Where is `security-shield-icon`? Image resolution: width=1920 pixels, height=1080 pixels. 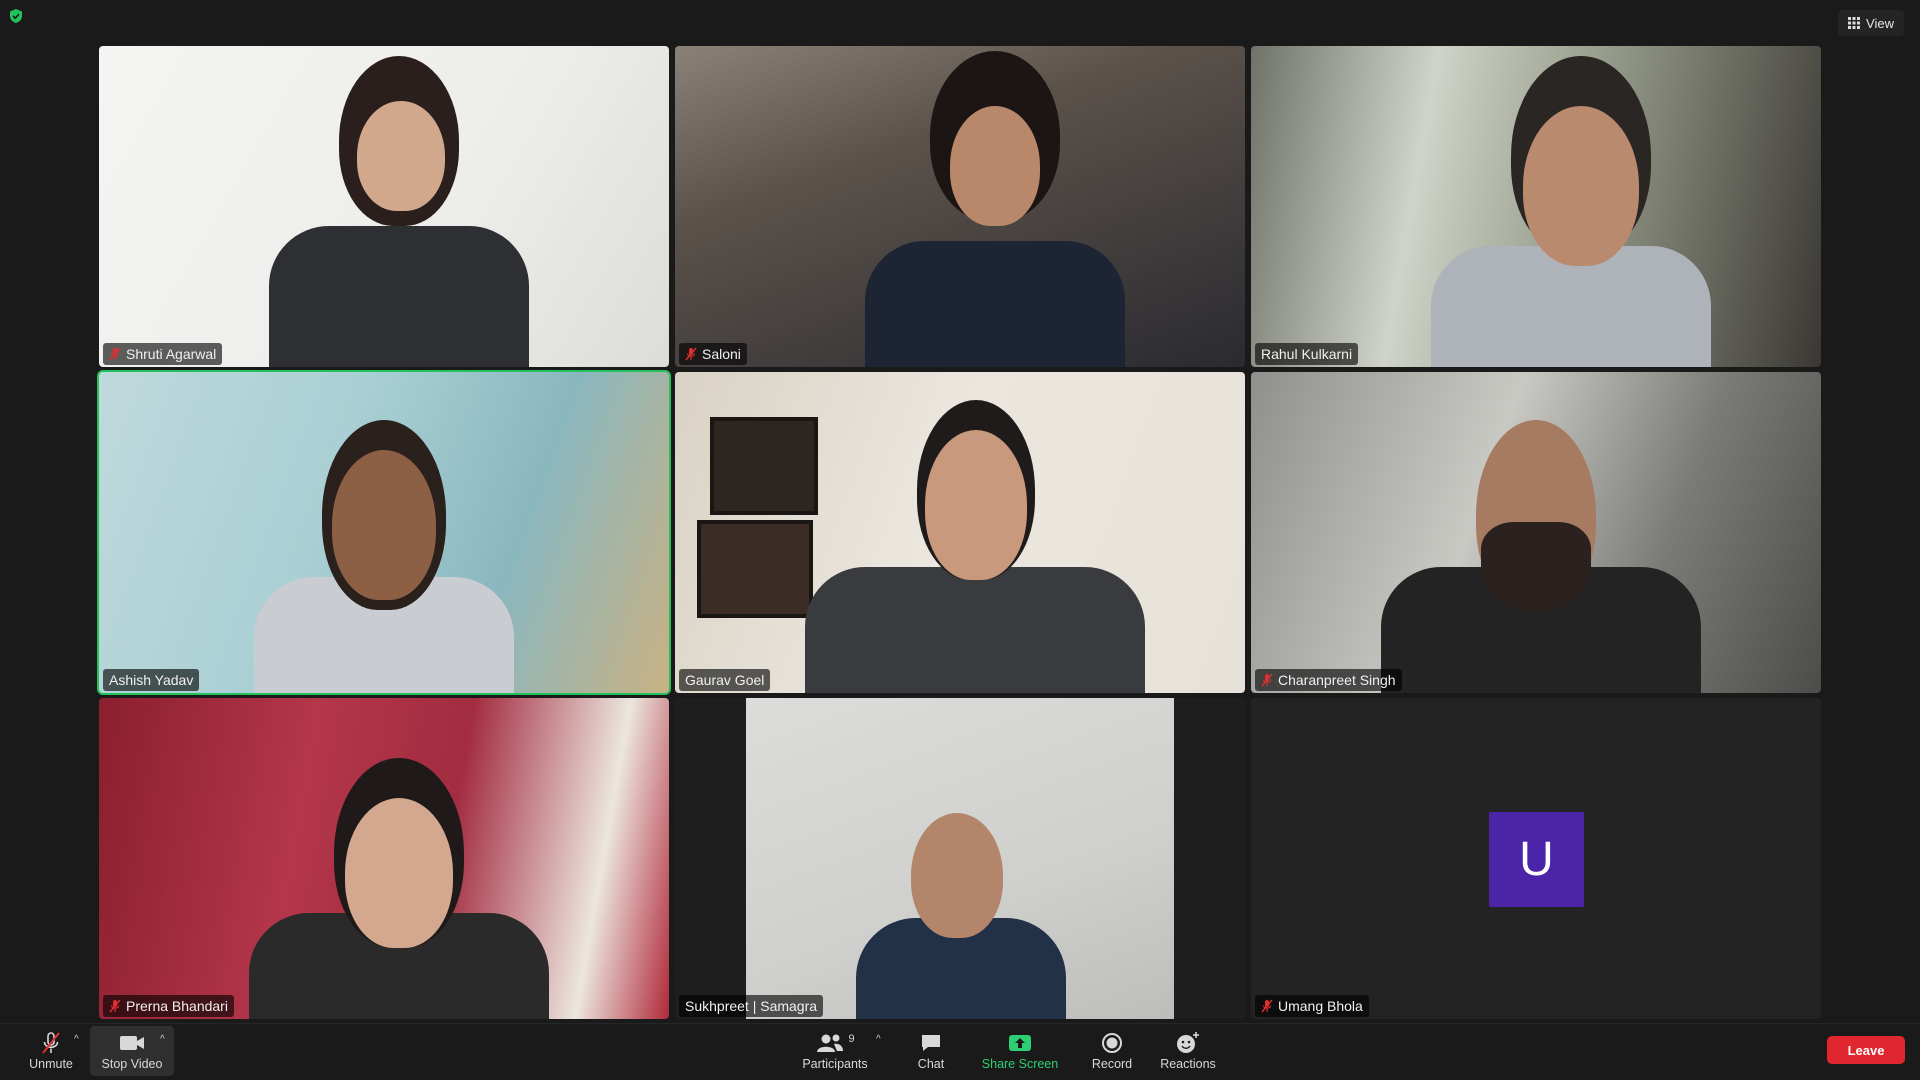 security-shield-icon is located at coordinates (16, 16).